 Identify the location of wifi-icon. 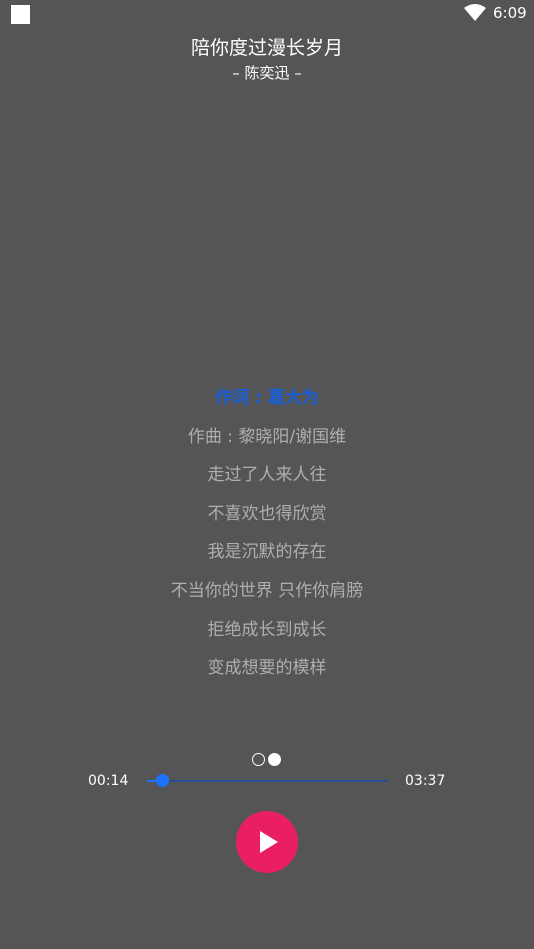
(475, 12).